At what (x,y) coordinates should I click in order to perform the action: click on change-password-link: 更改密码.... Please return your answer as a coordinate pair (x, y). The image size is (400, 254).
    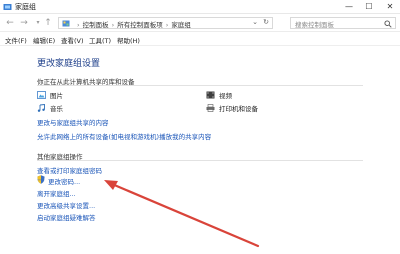
    Looking at the image, I should click on (64, 181).